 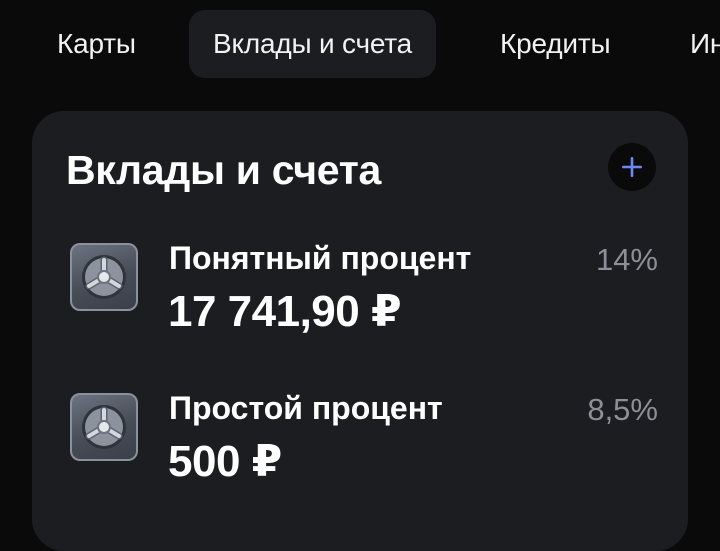 I want to click on plus-icon, so click(x=632, y=167).